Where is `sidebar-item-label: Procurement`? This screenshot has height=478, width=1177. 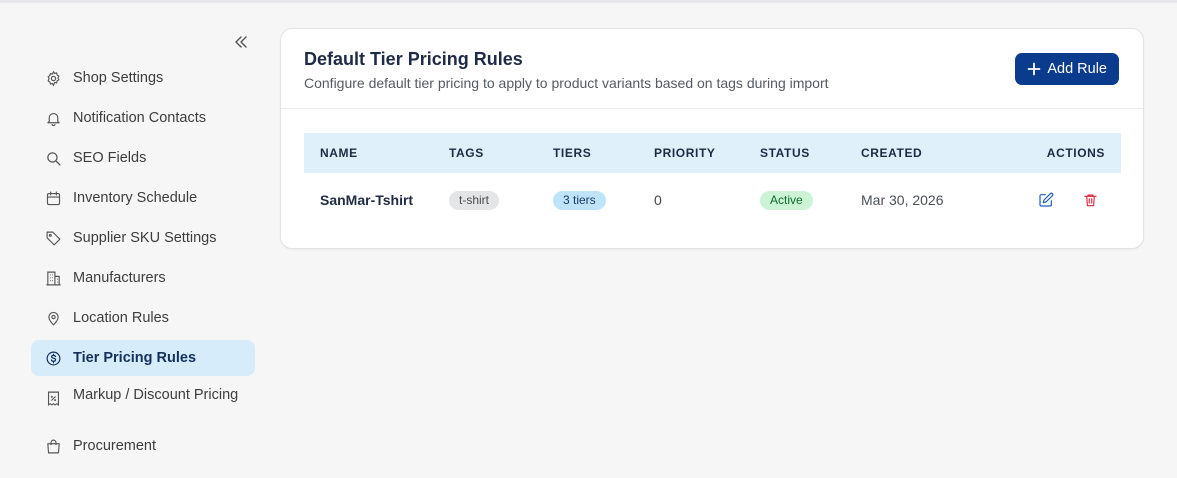 sidebar-item-label: Procurement is located at coordinates (115, 446).